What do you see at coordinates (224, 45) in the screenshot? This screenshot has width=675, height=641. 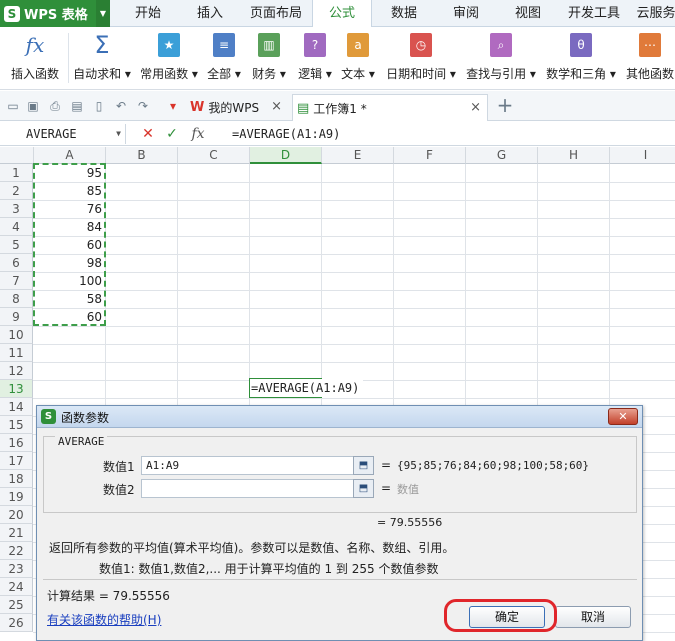 I see `book-icon: ≡` at bounding box center [224, 45].